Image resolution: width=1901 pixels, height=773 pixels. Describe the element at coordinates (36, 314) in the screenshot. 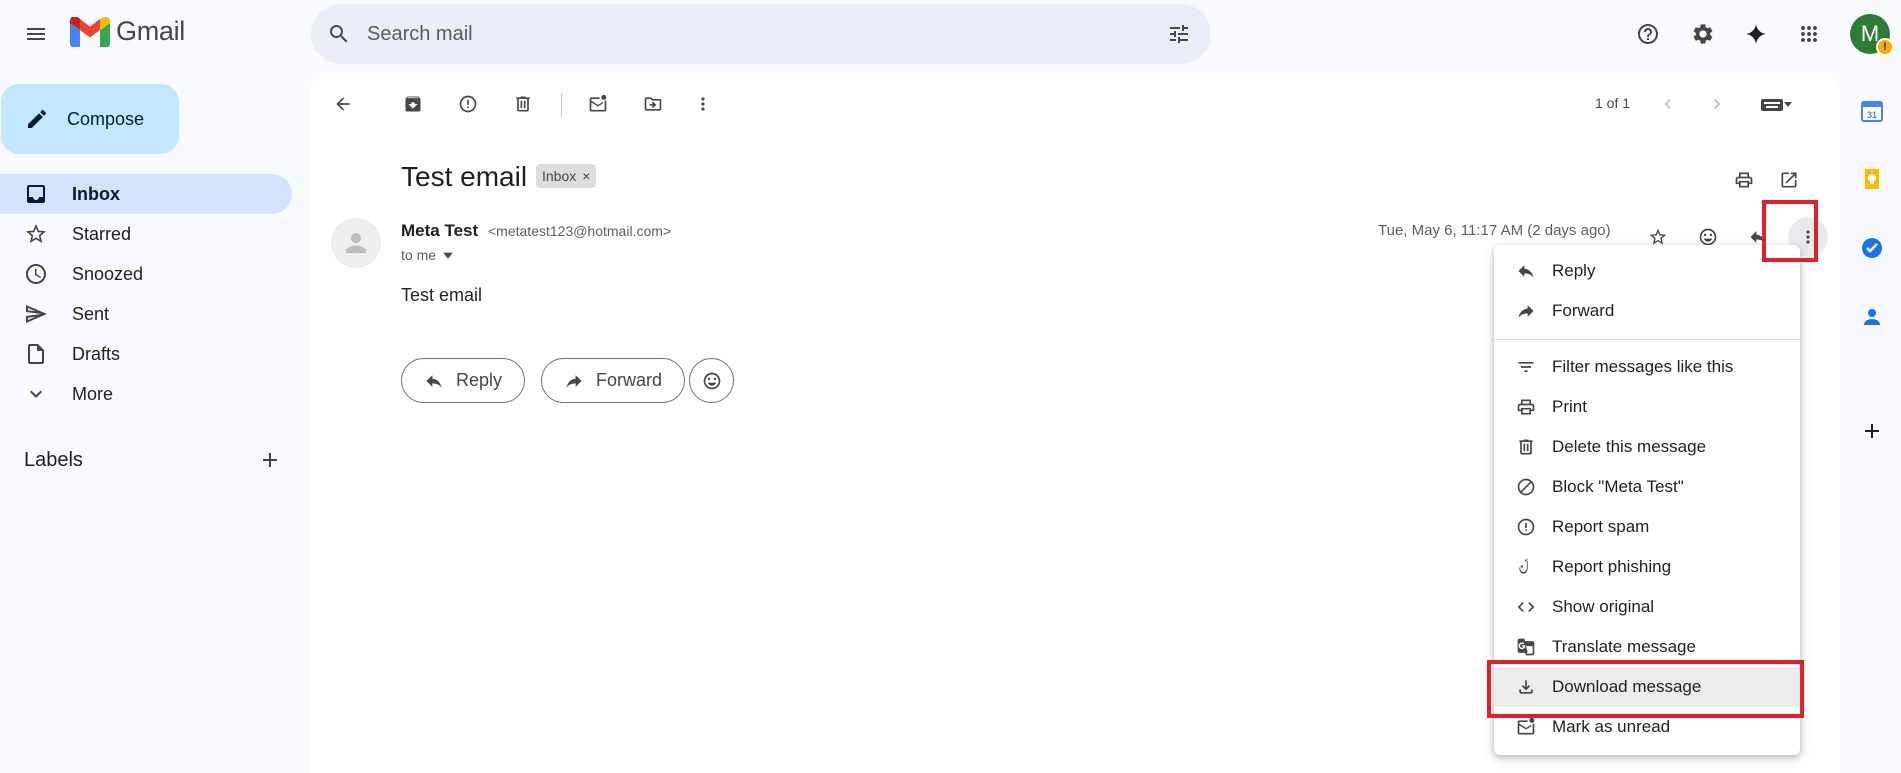

I see `send-icon` at that location.